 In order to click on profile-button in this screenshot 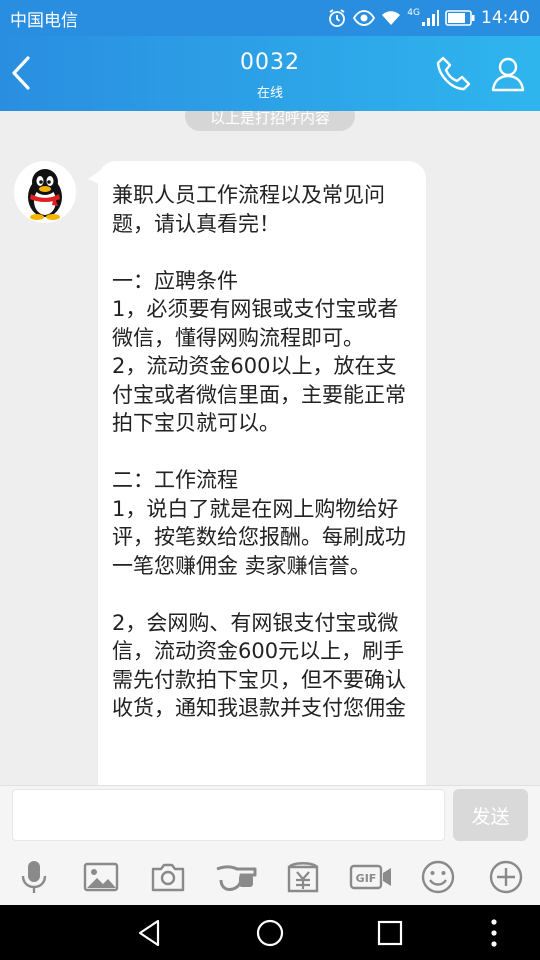, I will do `click(508, 74)`.